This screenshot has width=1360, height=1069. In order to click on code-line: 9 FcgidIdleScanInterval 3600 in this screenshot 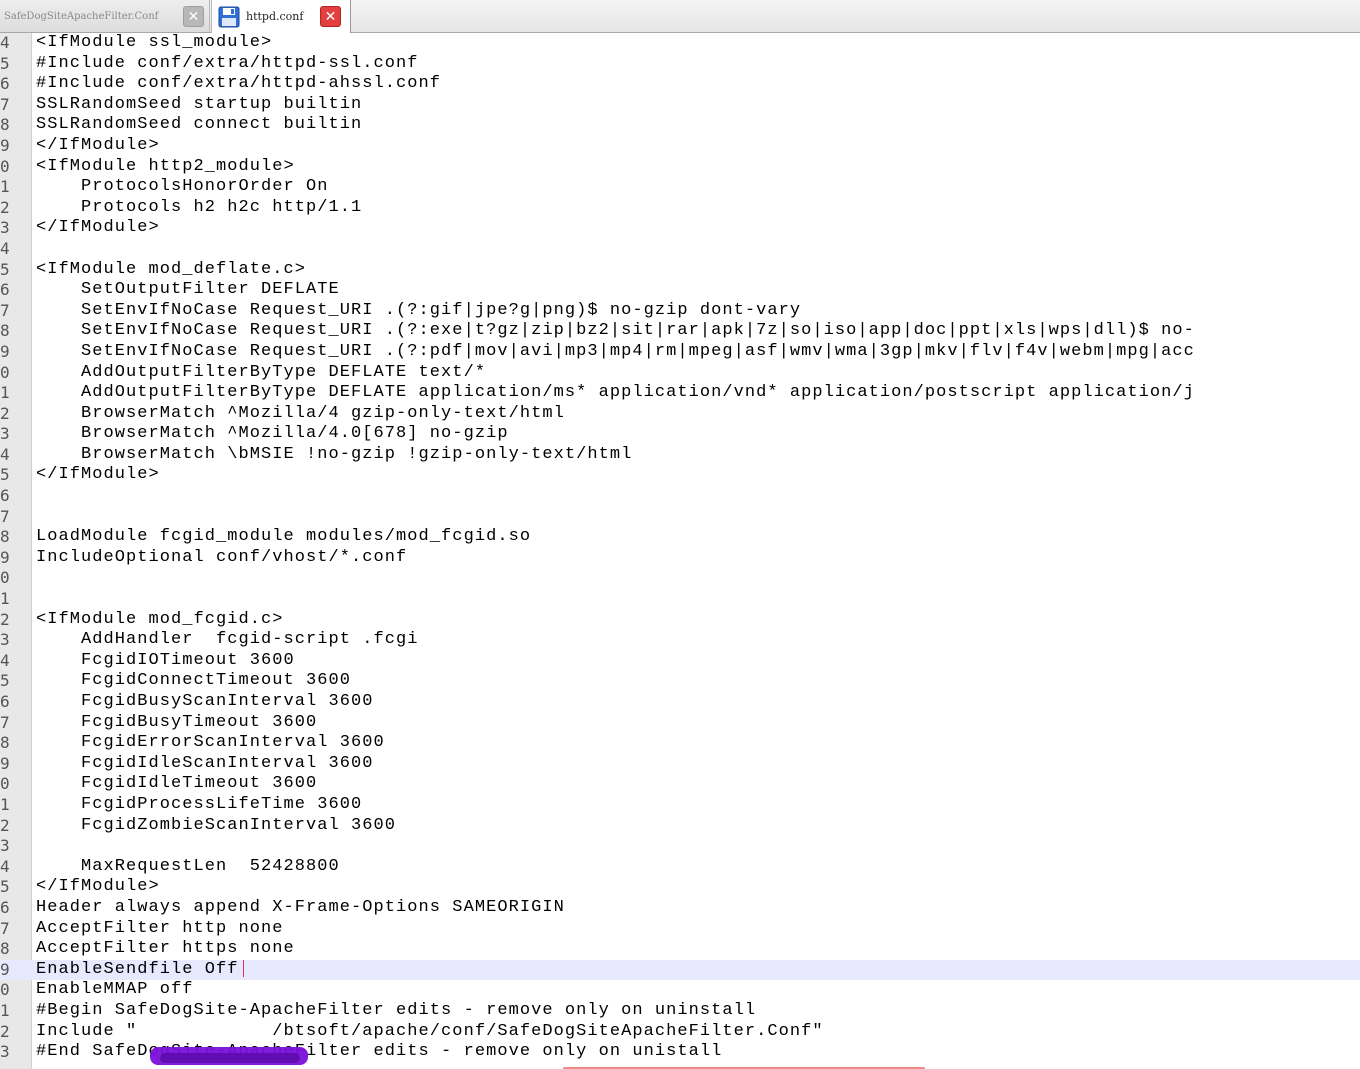, I will do `click(680, 764)`.